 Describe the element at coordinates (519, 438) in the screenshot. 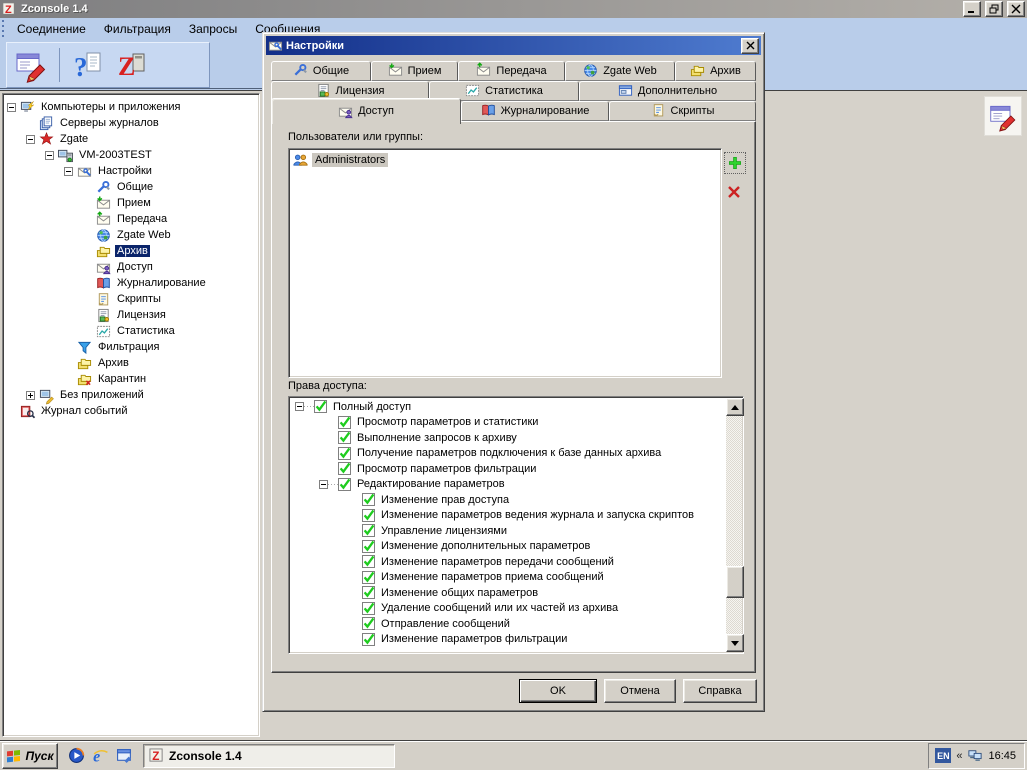

I see `access-right-item: Выполнение запросов к архиву` at that location.